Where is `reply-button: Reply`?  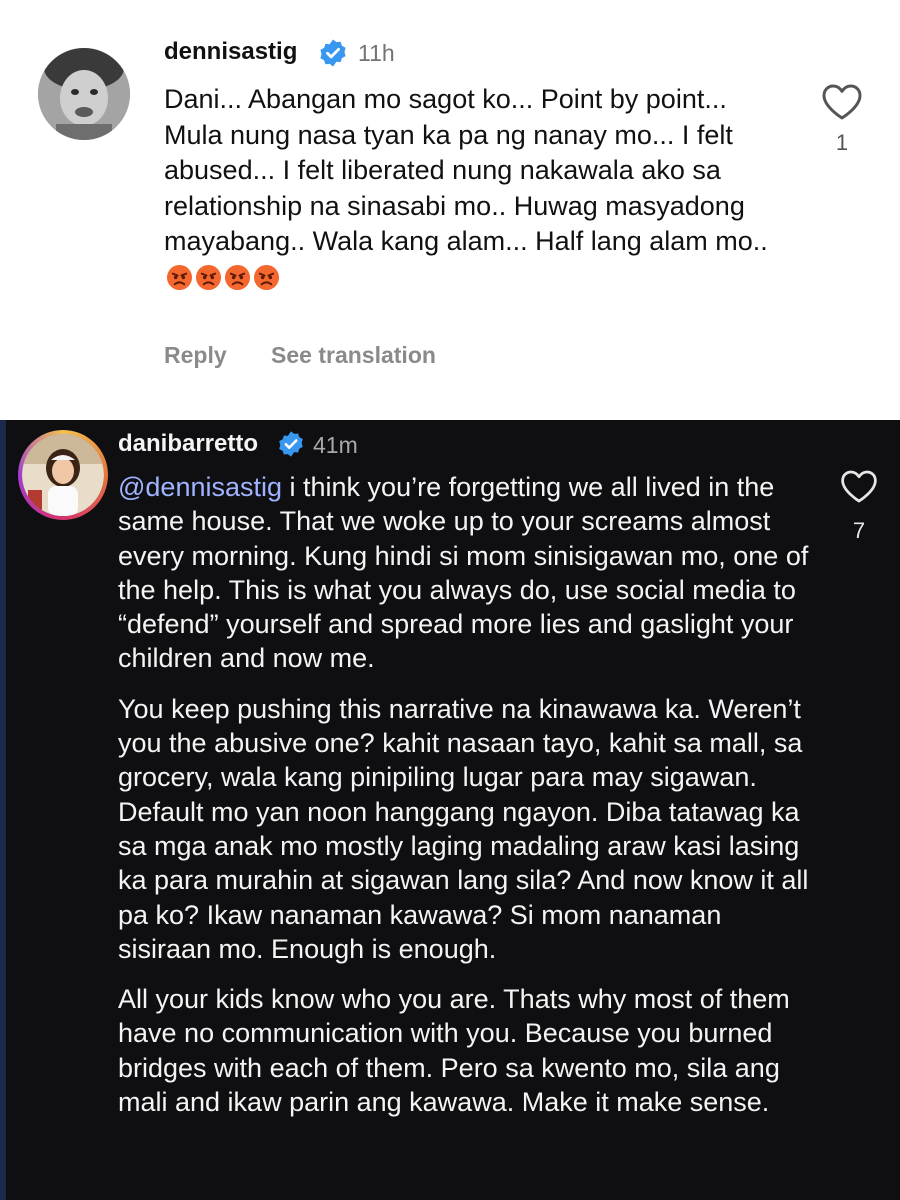
reply-button: Reply is located at coordinates (195, 355).